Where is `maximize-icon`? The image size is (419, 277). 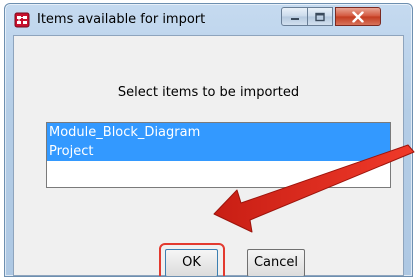
maximize-icon is located at coordinates (320, 16).